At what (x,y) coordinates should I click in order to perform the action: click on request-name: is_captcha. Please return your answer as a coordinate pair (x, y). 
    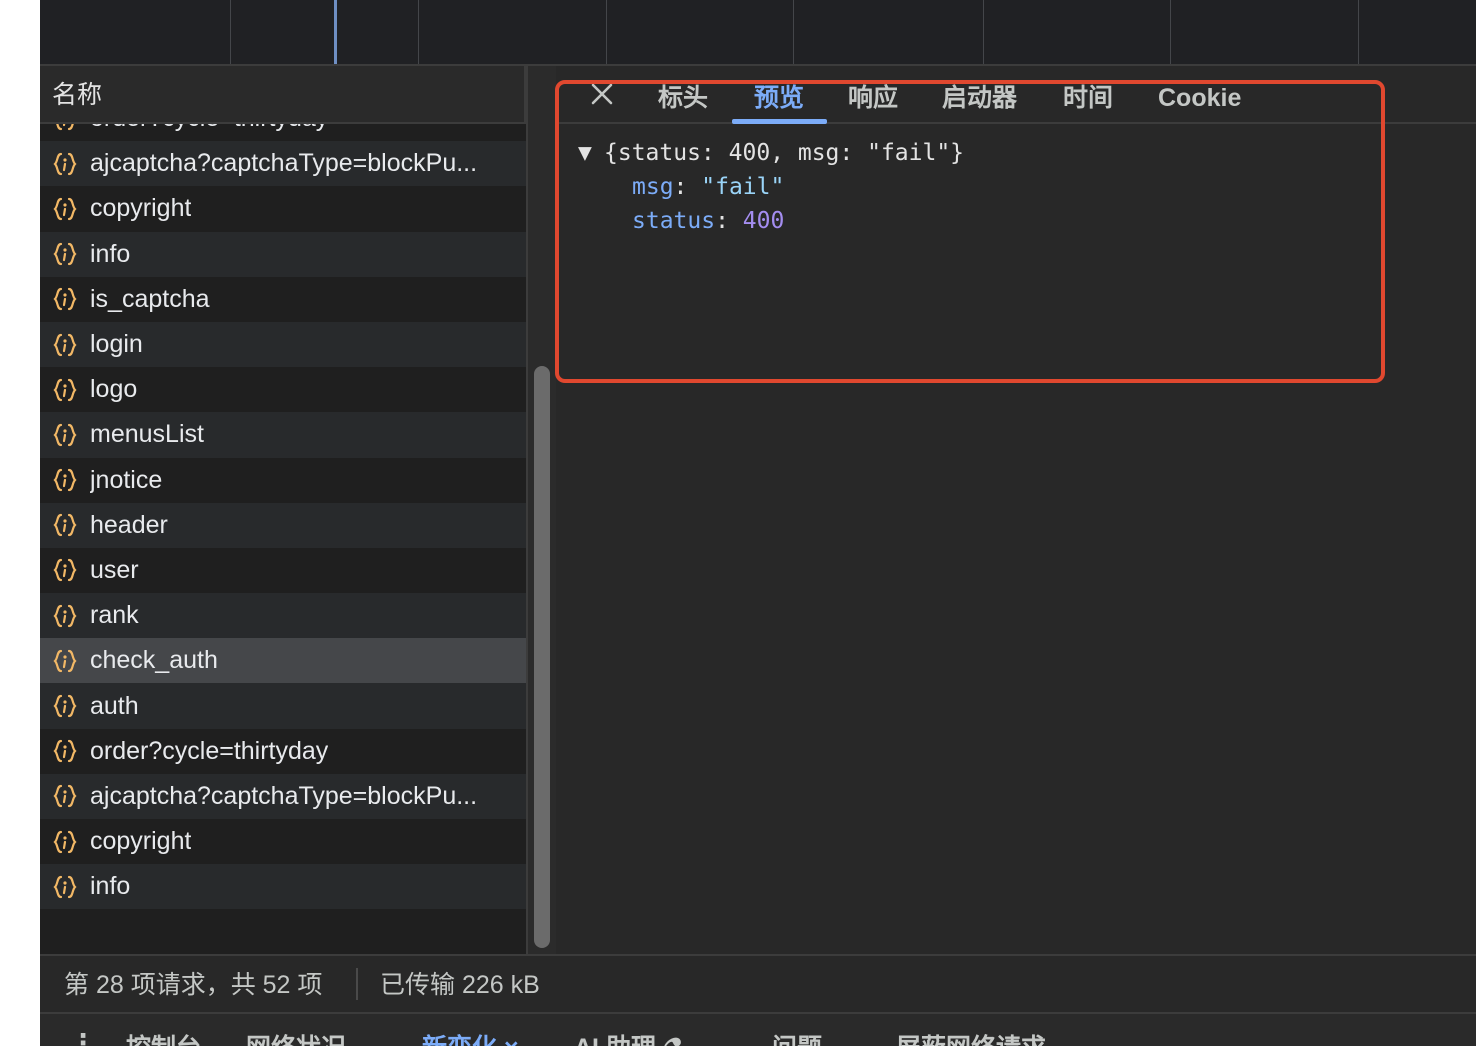
    Looking at the image, I should click on (150, 298).